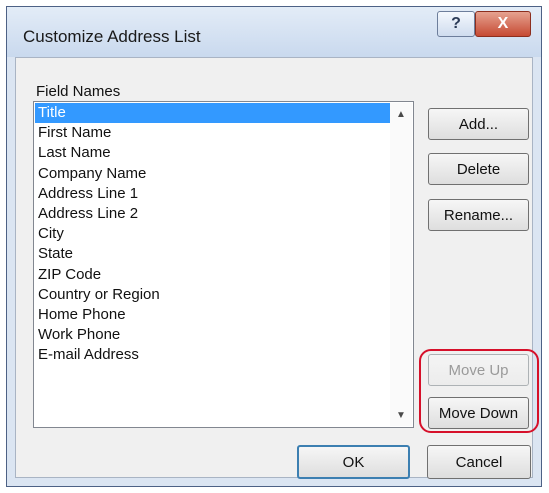 The width and height of the screenshot is (549, 493). What do you see at coordinates (212, 335) in the screenshot?
I see `list-item: Work Phone` at bounding box center [212, 335].